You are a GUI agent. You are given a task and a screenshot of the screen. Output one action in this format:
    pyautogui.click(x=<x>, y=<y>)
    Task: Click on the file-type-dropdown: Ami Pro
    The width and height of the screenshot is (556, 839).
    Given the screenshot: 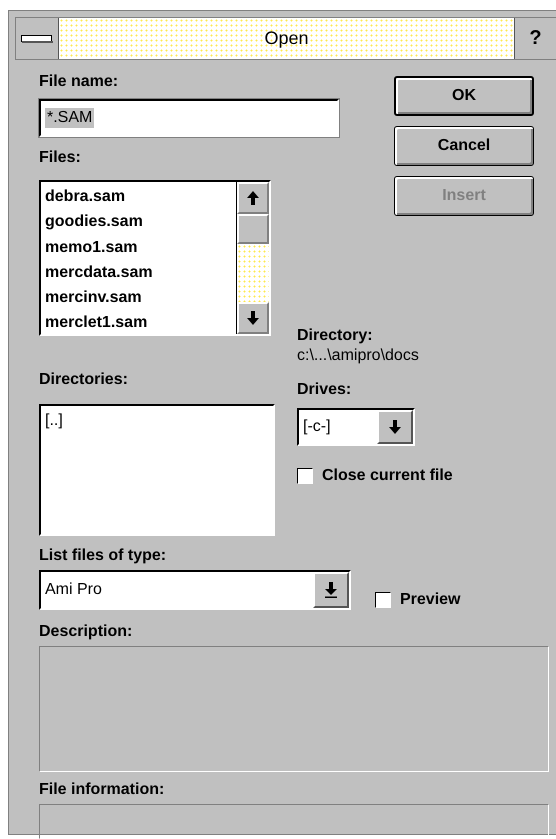 What is the action you would take?
    pyautogui.click(x=195, y=590)
    